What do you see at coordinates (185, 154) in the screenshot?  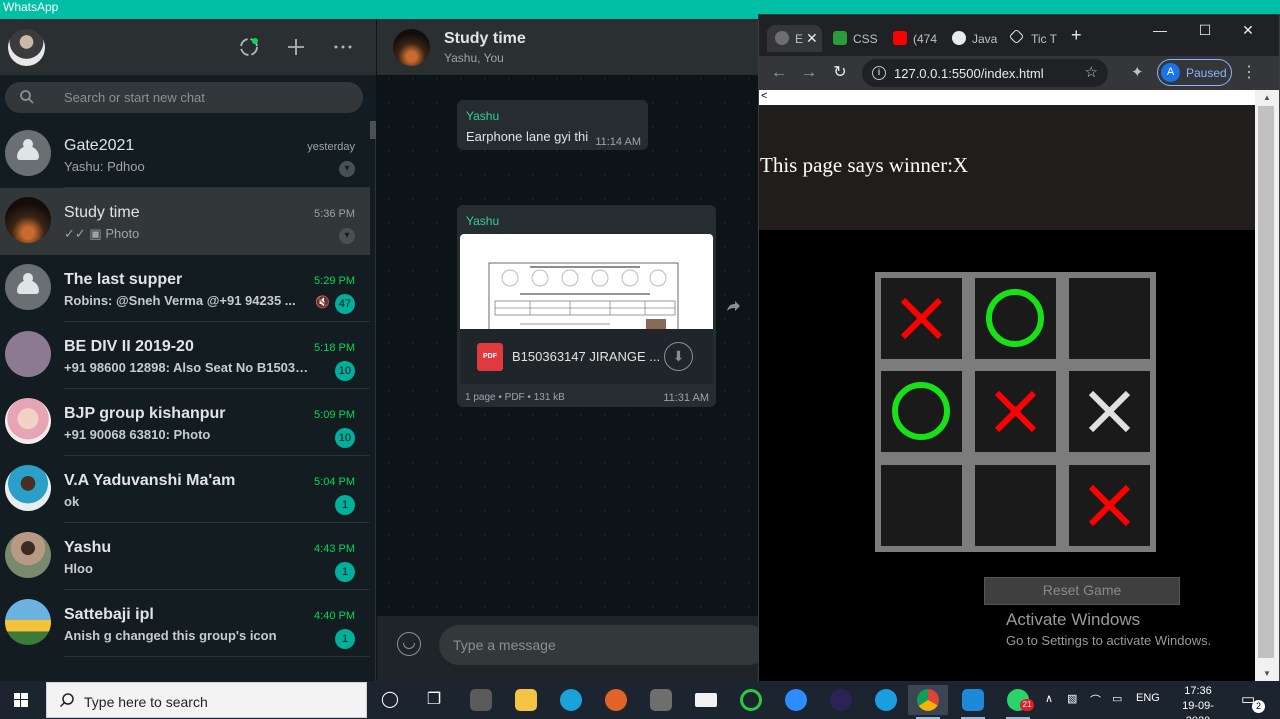 I see `chat-item-gate2021: Gate2021 Yashu: Pdhoo yesterday ▾` at bounding box center [185, 154].